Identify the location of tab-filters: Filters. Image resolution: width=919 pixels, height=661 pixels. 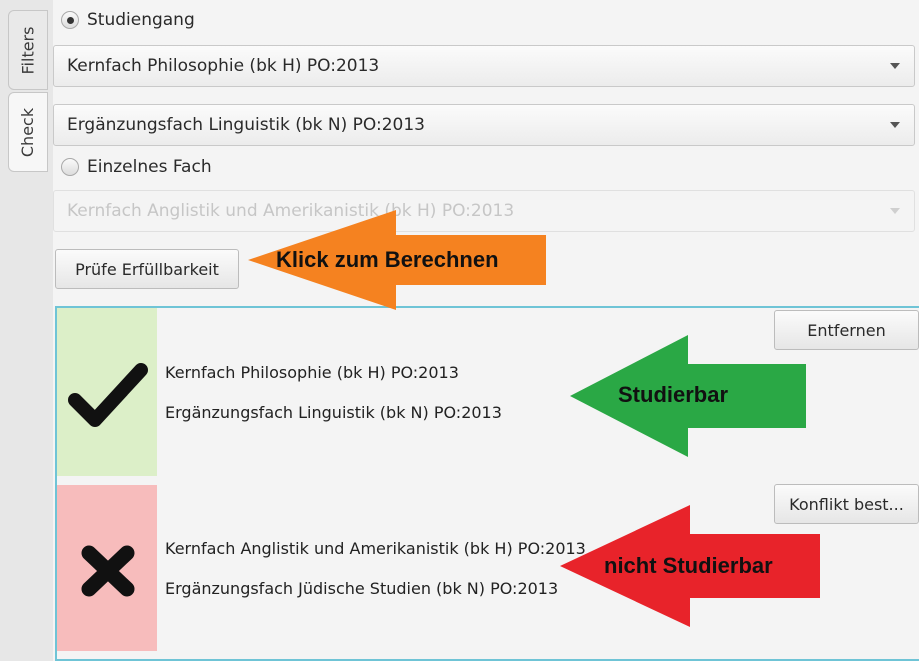
(28, 50).